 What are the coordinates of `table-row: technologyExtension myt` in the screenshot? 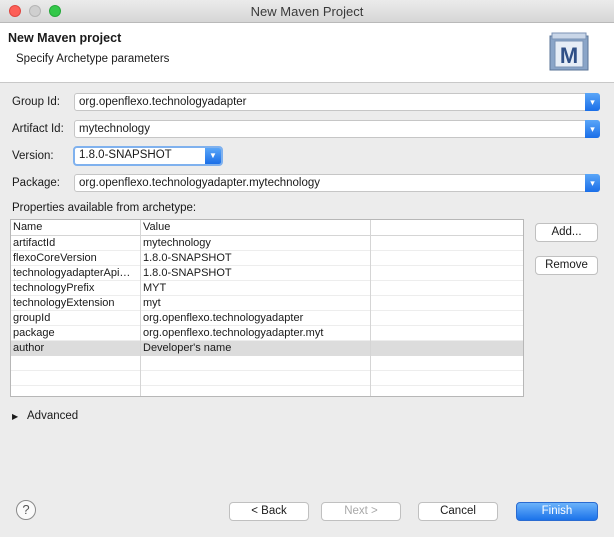 It's located at (267, 303).